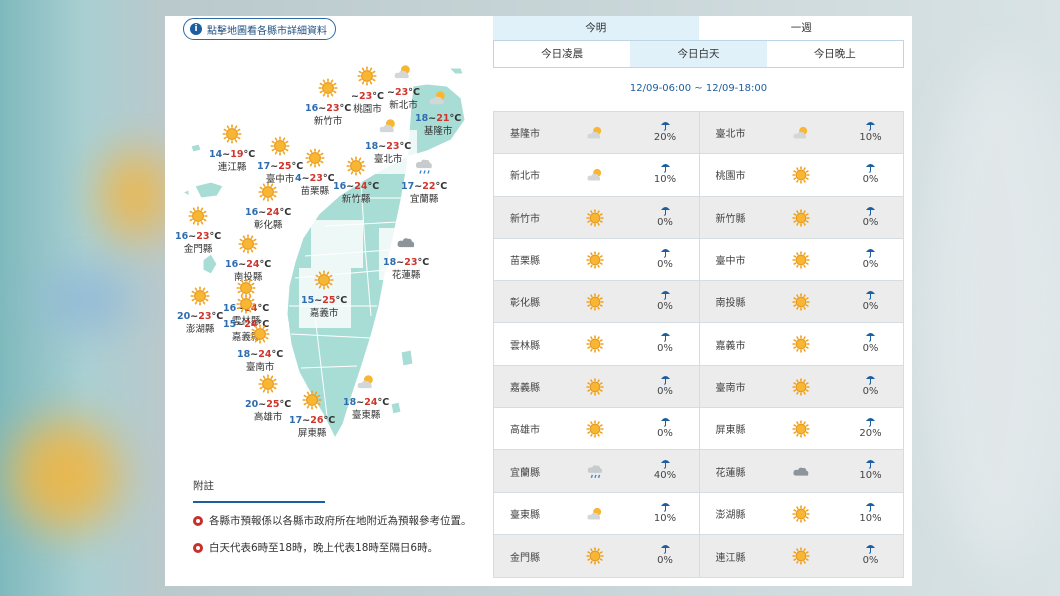 This screenshot has width=1060, height=596. Describe the element at coordinates (248, 258) in the screenshot. I see `map-city-marker: 16~24°C 南投縣` at that location.